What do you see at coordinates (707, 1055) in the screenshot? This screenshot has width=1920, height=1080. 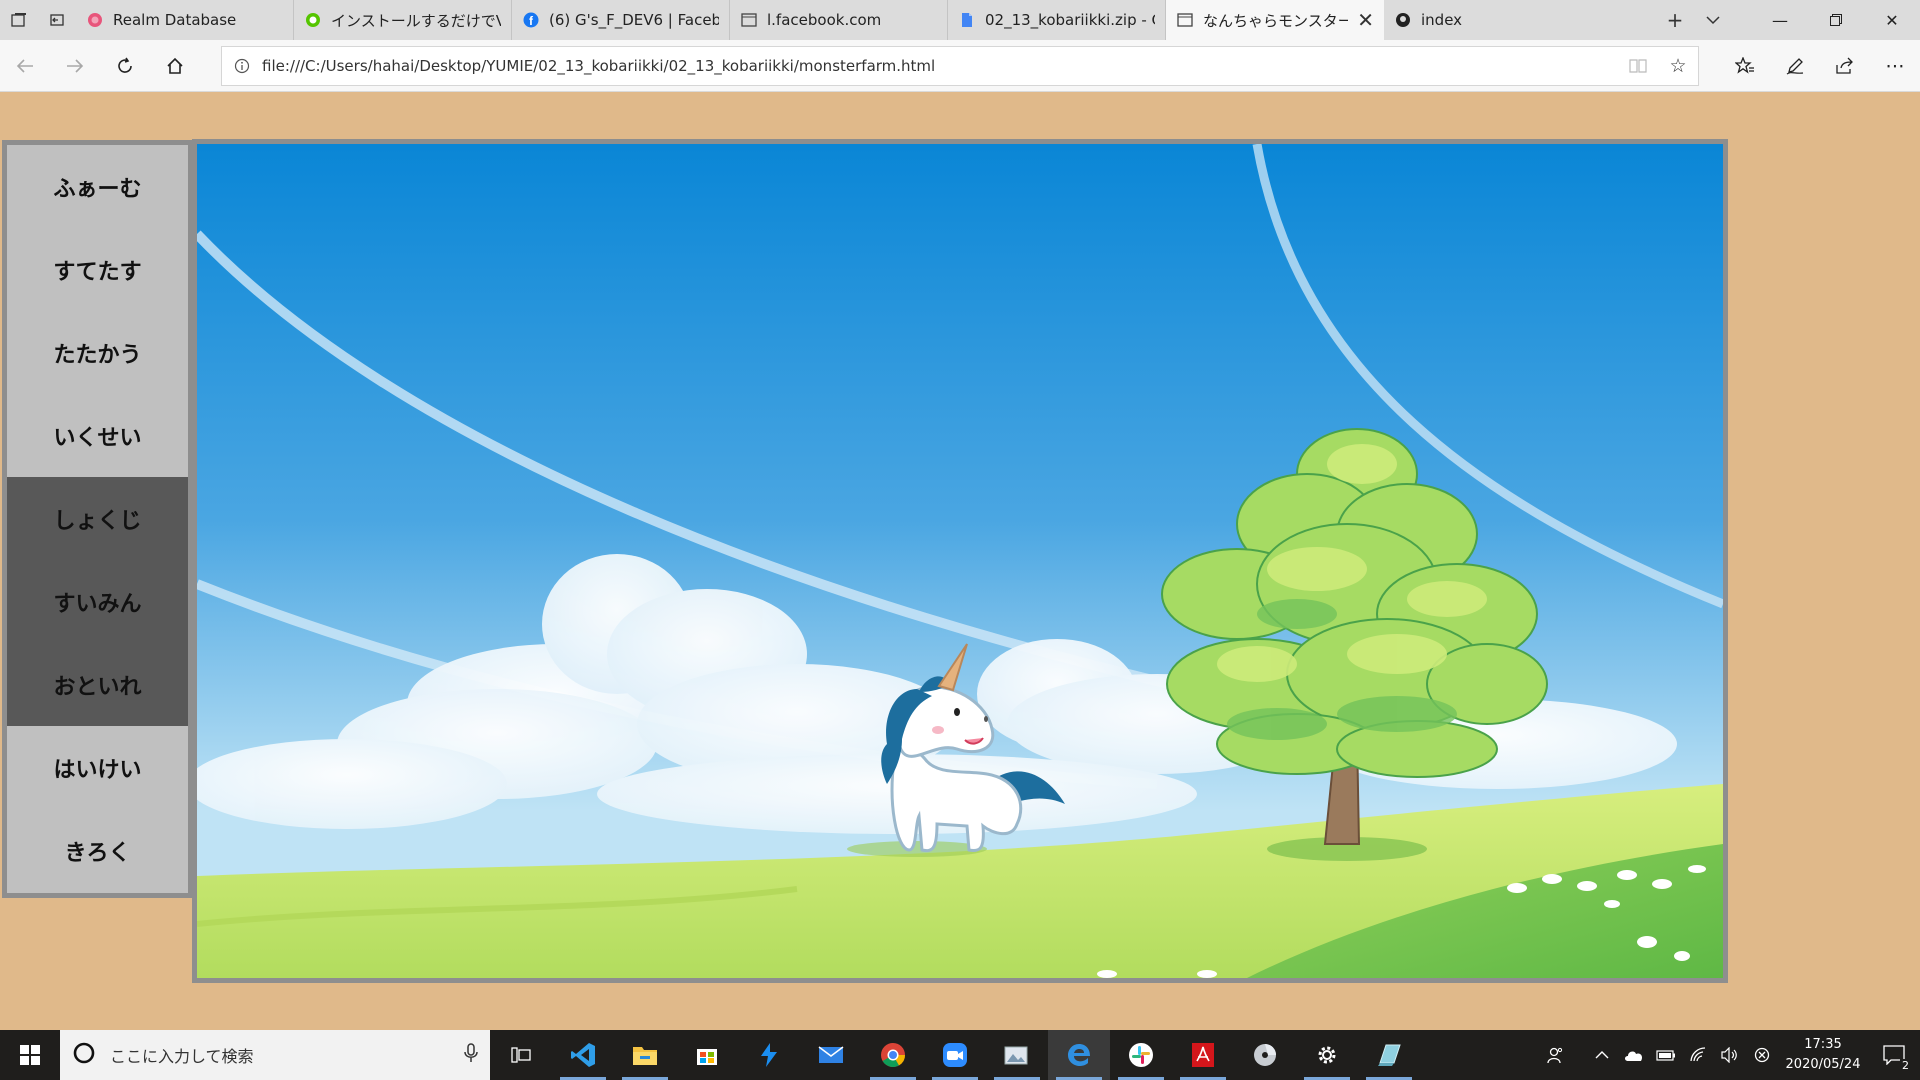 I see `store-icon` at bounding box center [707, 1055].